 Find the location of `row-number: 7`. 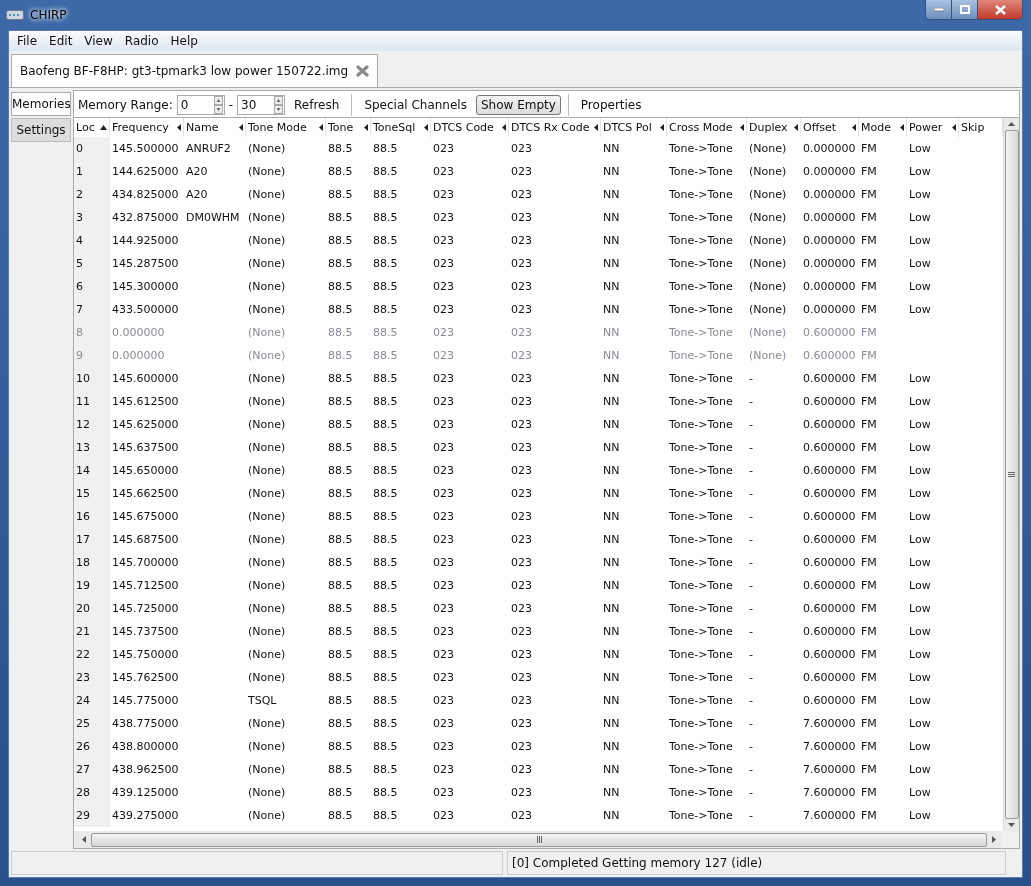

row-number: 7 is located at coordinates (92, 309).